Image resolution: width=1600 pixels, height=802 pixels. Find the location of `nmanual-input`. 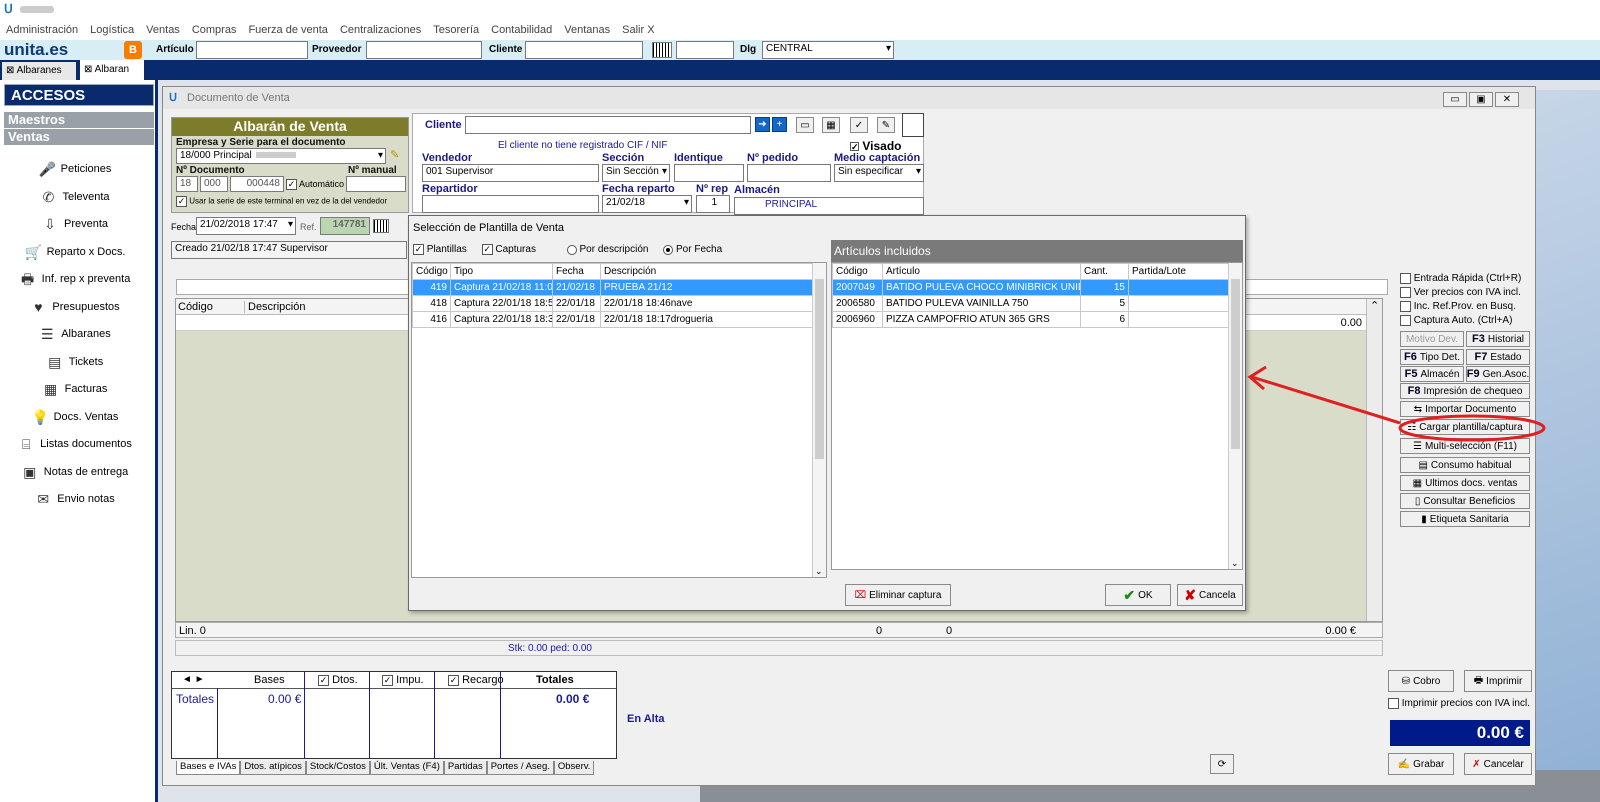

nmanual-input is located at coordinates (376, 184).